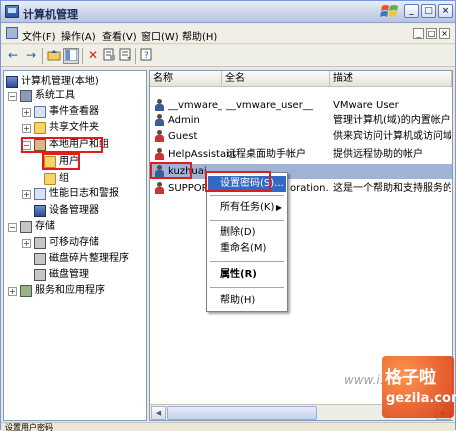 This screenshot has width=456, height=431. What do you see at coordinates (40, 128) in the screenshot?
I see `shared-folder-icon` at bounding box center [40, 128].